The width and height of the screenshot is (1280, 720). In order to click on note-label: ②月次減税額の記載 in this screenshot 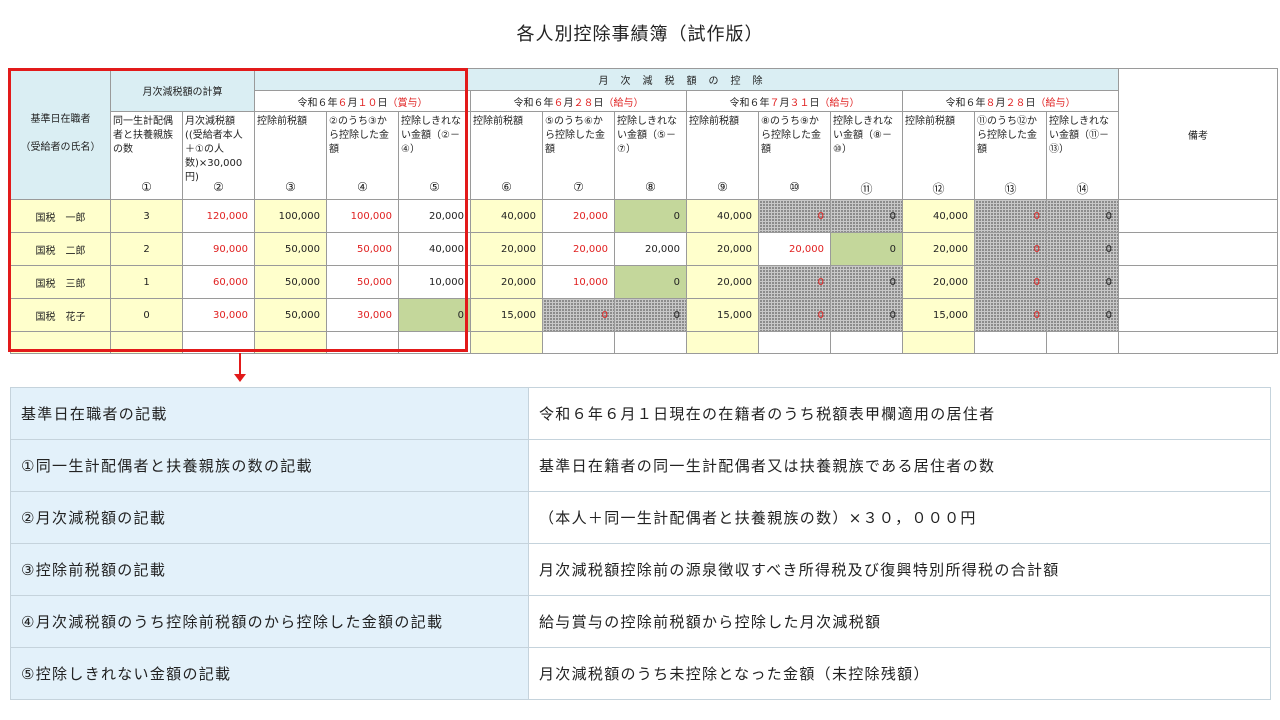, I will do `click(269, 517)`.